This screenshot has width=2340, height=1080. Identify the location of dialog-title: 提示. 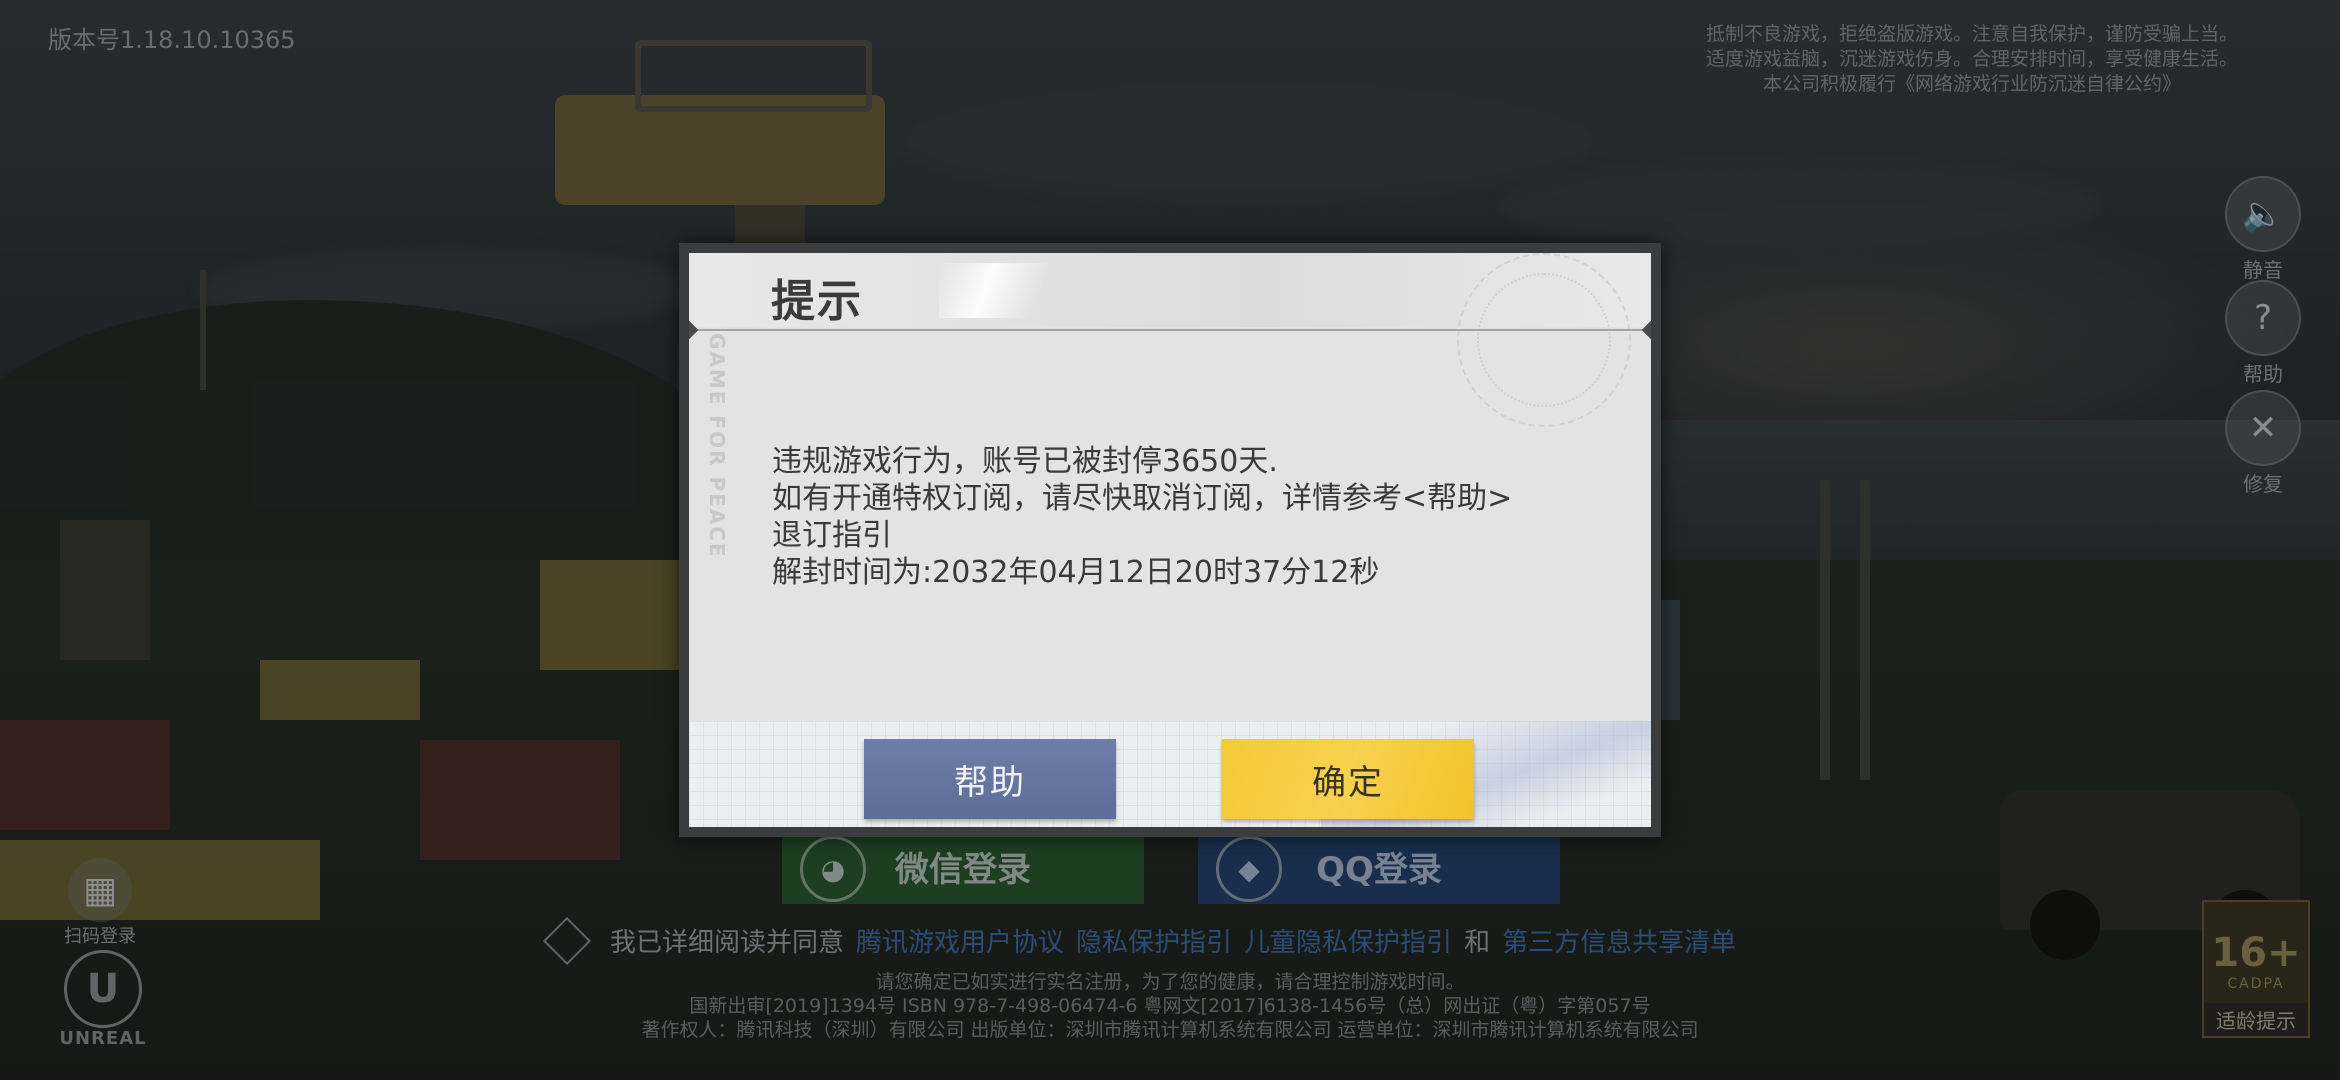
(817, 301).